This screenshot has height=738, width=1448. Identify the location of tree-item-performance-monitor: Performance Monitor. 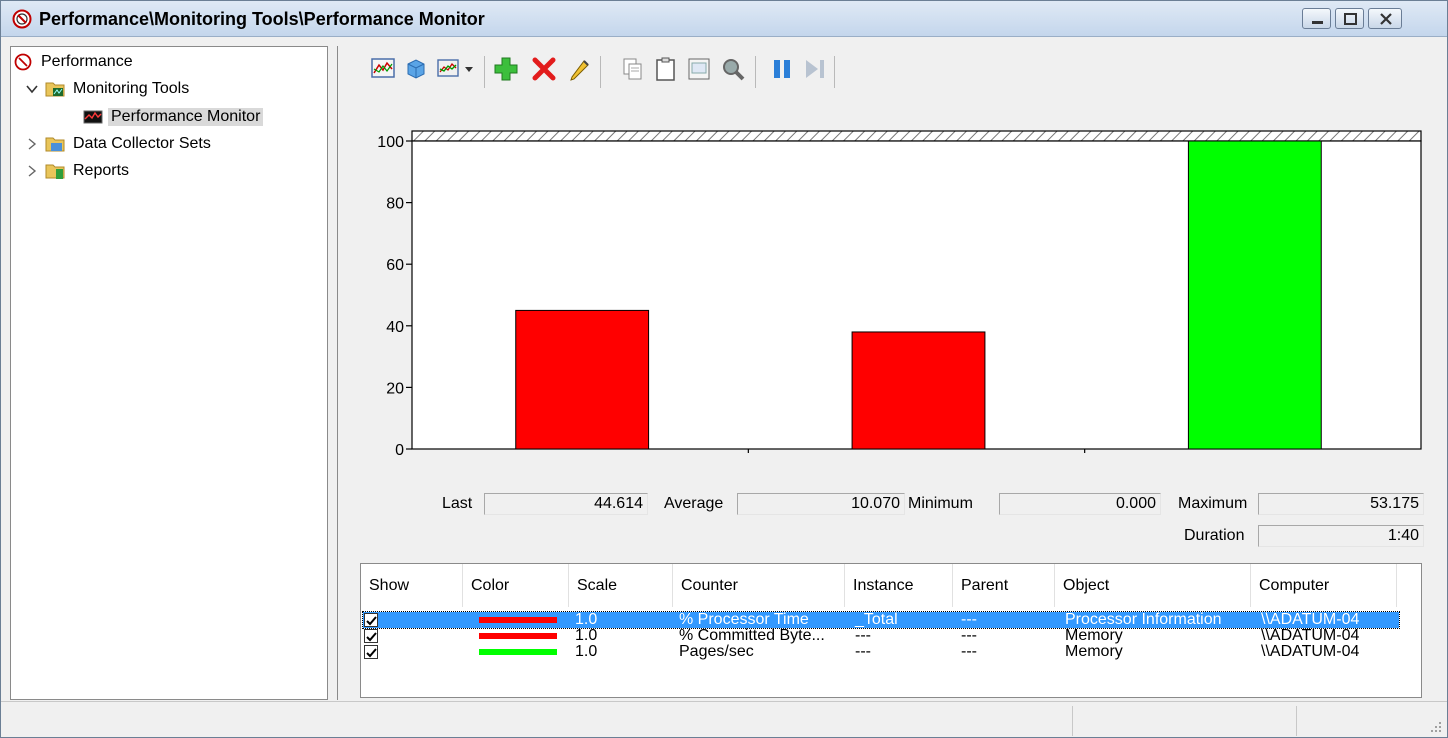
(173, 117).